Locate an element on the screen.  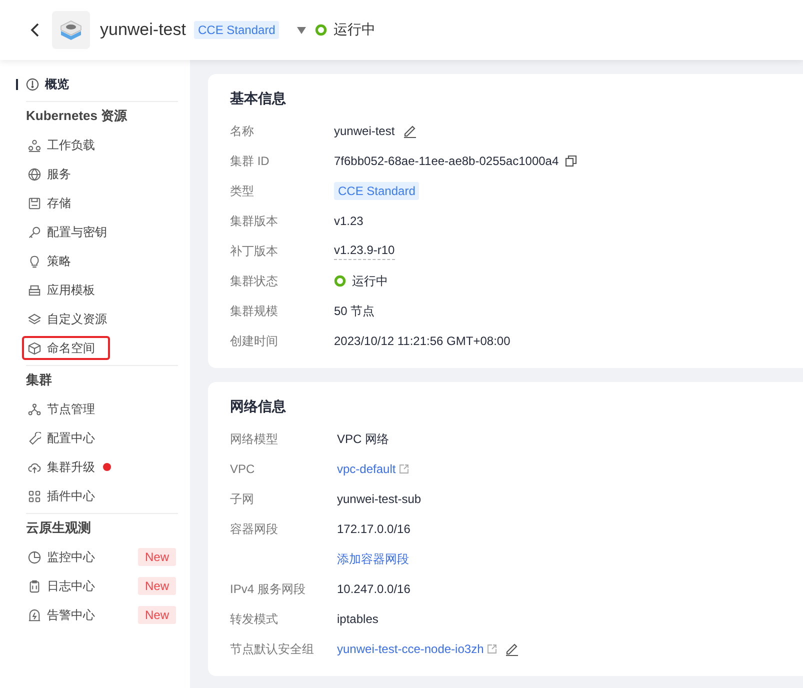
cloud-icon is located at coordinates (34, 467).